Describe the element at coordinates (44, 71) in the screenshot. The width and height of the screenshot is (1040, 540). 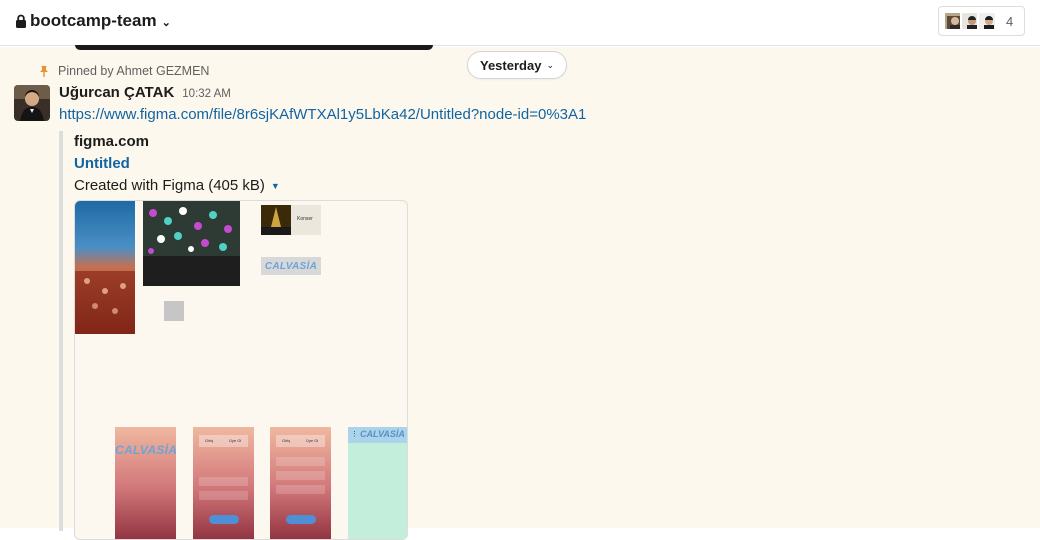
I see `pin-icon` at that location.